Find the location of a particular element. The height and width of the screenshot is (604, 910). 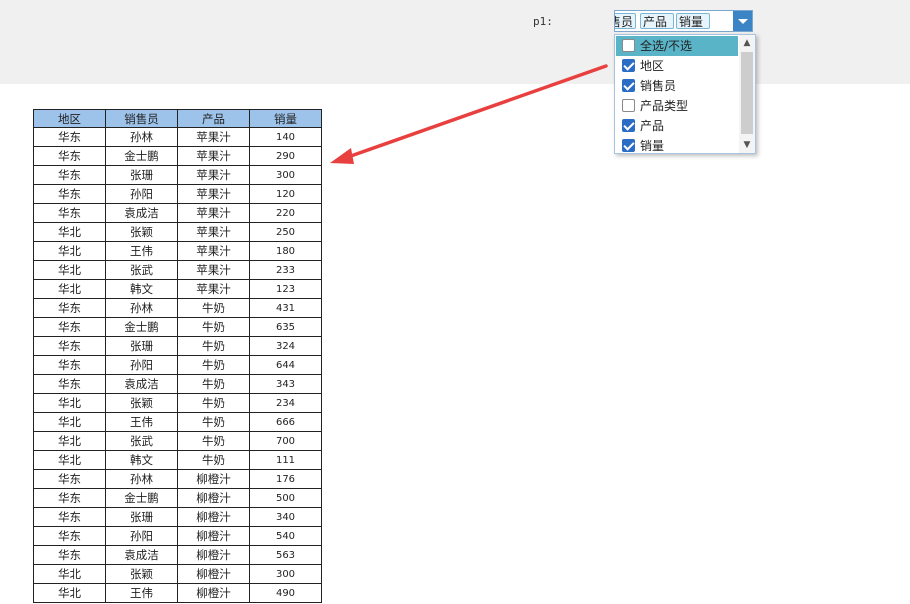

option-label: 全选/不选 is located at coordinates (666, 46).